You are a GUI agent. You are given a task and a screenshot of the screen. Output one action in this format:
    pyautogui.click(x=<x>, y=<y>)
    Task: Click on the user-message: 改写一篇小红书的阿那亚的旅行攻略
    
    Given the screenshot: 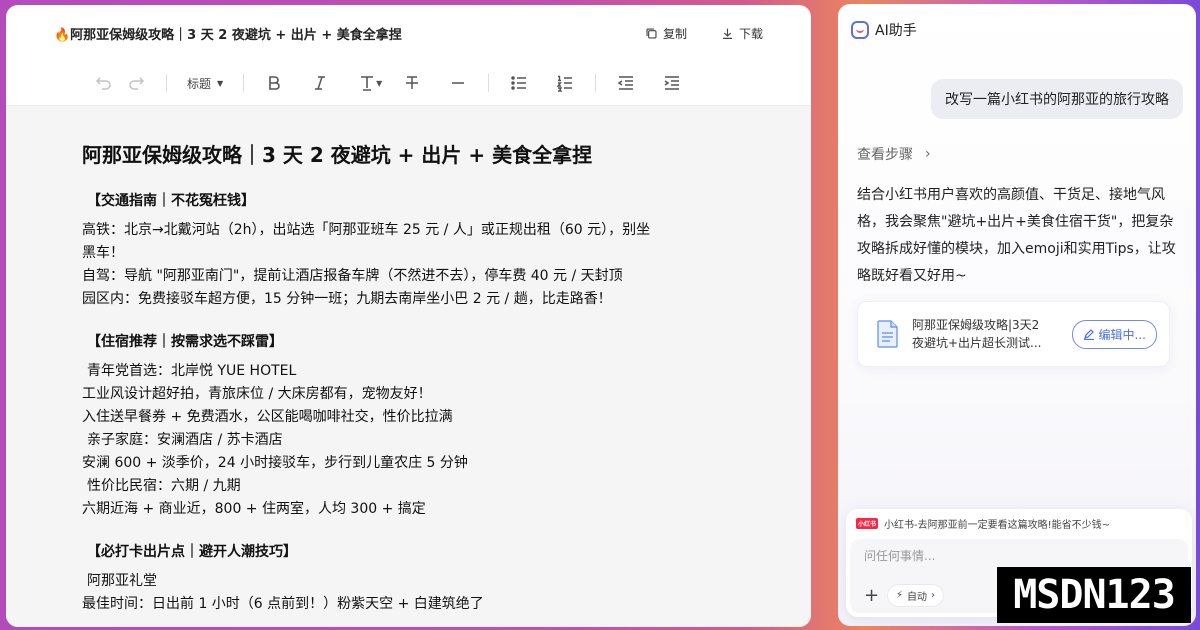 What is the action you would take?
    pyautogui.click(x=1057, y=99)
    